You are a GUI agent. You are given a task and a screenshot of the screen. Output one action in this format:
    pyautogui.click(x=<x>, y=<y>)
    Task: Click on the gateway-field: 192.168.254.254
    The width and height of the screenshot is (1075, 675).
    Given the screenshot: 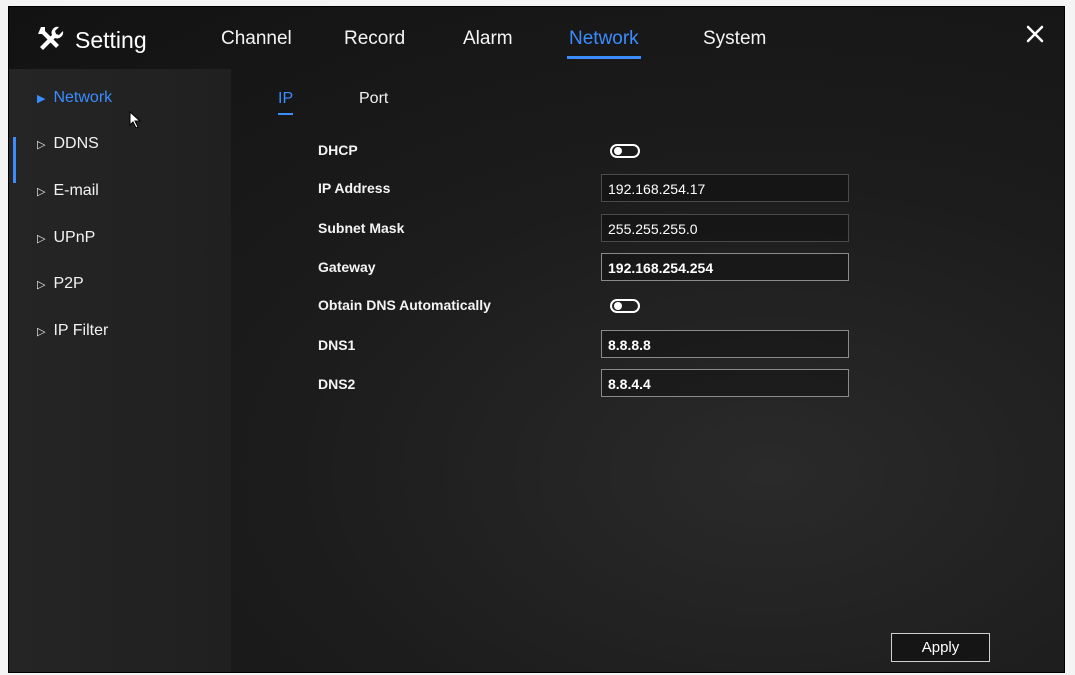 What is the action you would take?
    pyautogui.click(x=725, y=267)
    